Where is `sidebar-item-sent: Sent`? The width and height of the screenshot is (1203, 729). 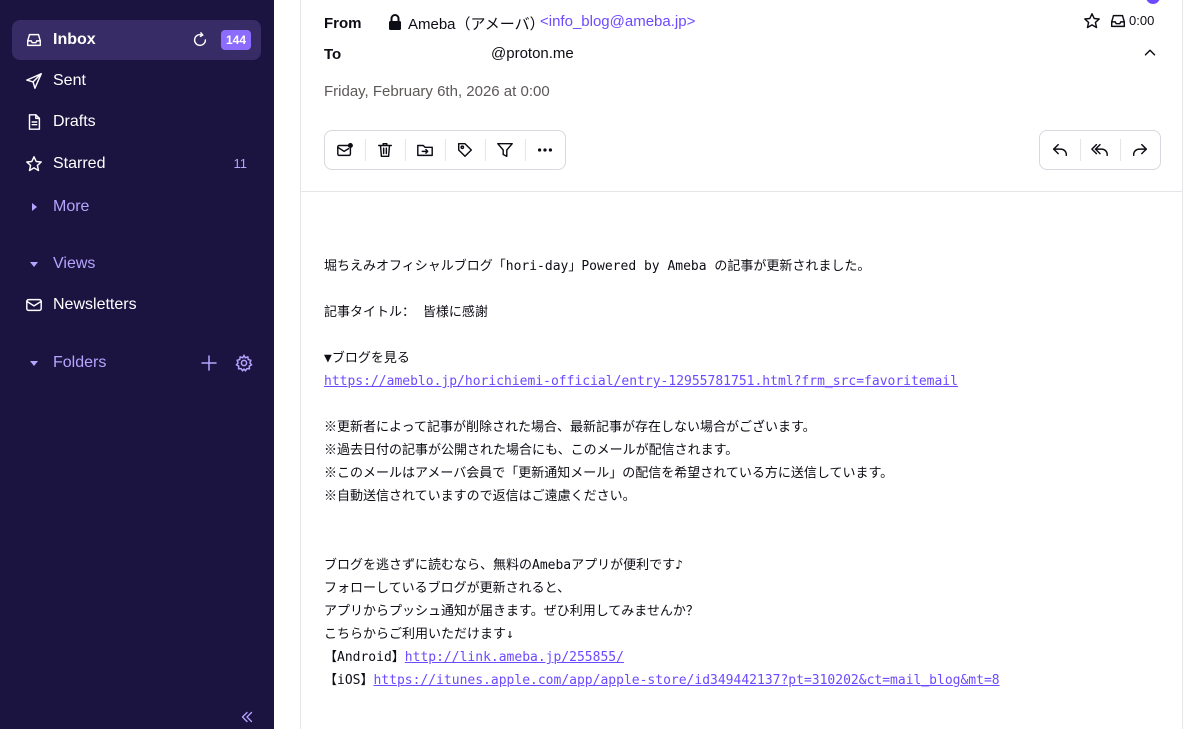 sidebar-item-sent: Sent is located at coordinates (136, 81).